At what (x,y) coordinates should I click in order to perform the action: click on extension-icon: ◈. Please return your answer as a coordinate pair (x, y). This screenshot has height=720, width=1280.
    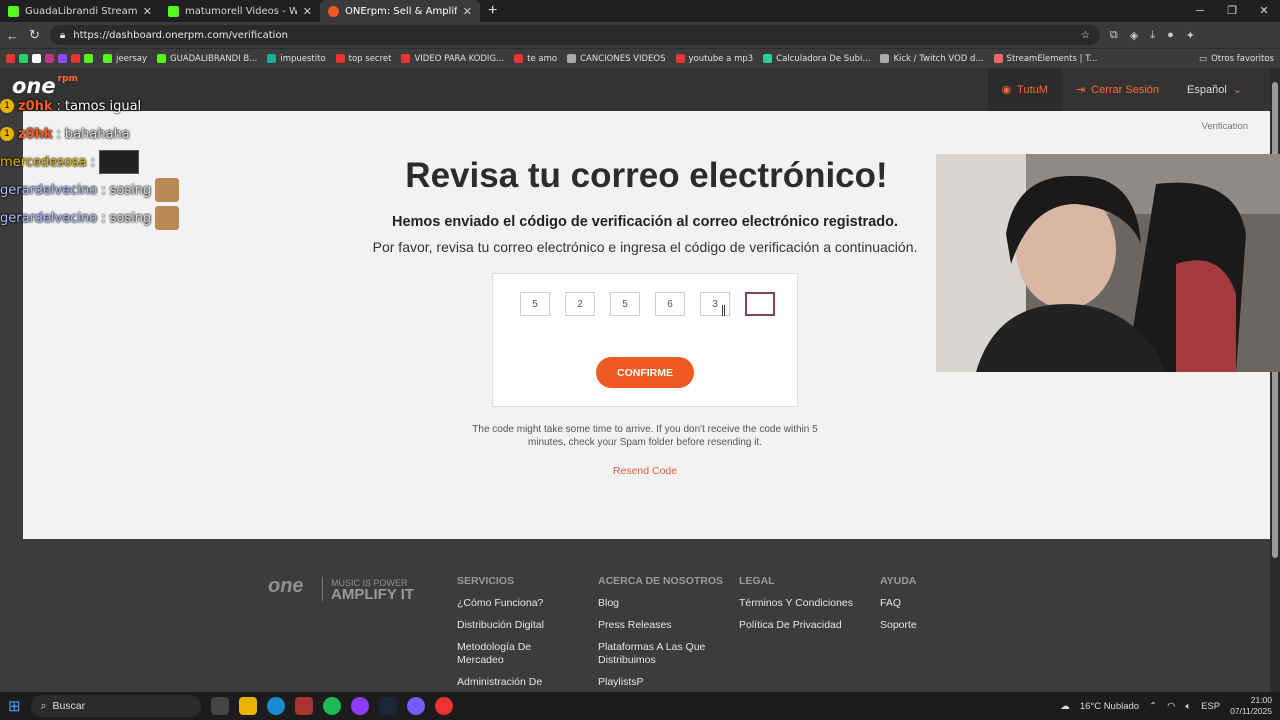
    Looking at the image, I should click on (1134, 35).